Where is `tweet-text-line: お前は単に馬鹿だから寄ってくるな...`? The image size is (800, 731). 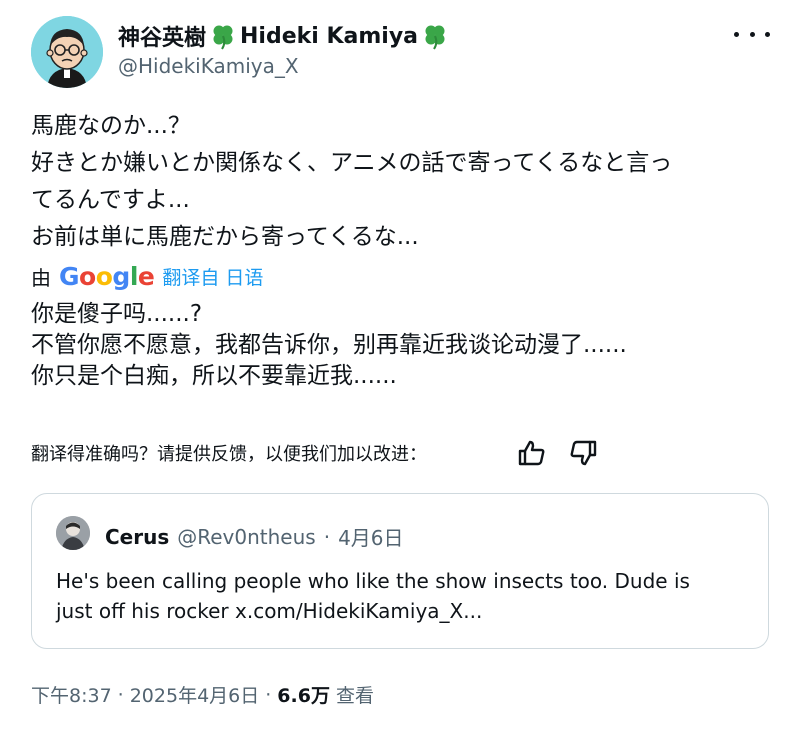 tweet-text-line: お前は単に馬鹿だから寄ってくるな... is located at coordinates (225, 237).